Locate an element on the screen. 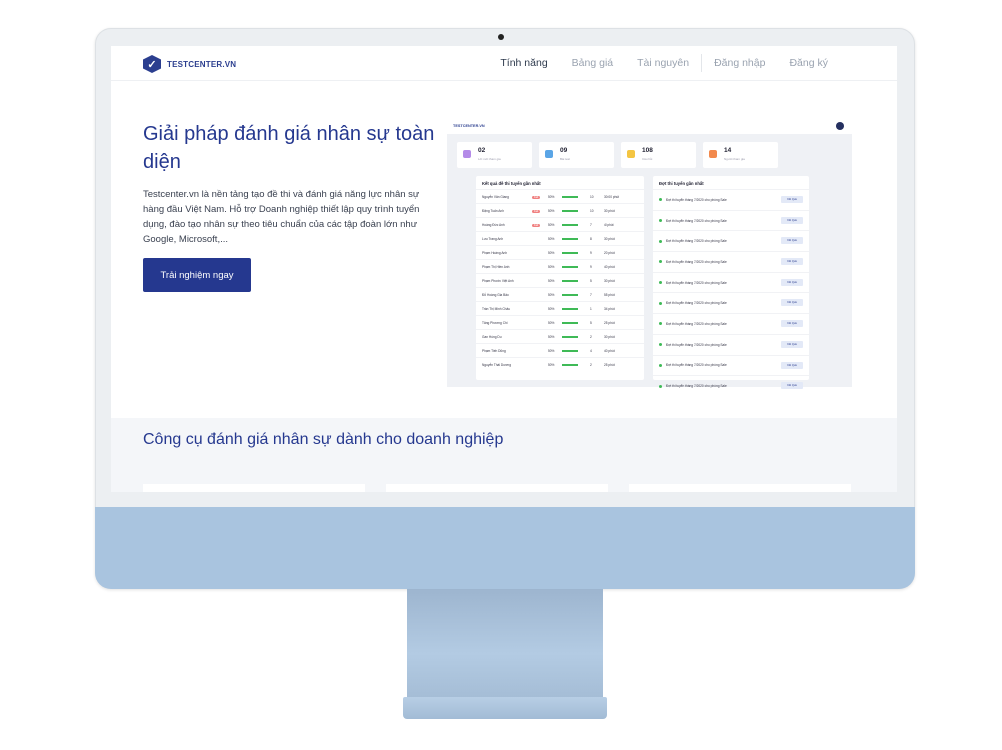 The image size is (1002, 750). logo-text: TESTCENTER.VN is located at coordinates (202, 64).